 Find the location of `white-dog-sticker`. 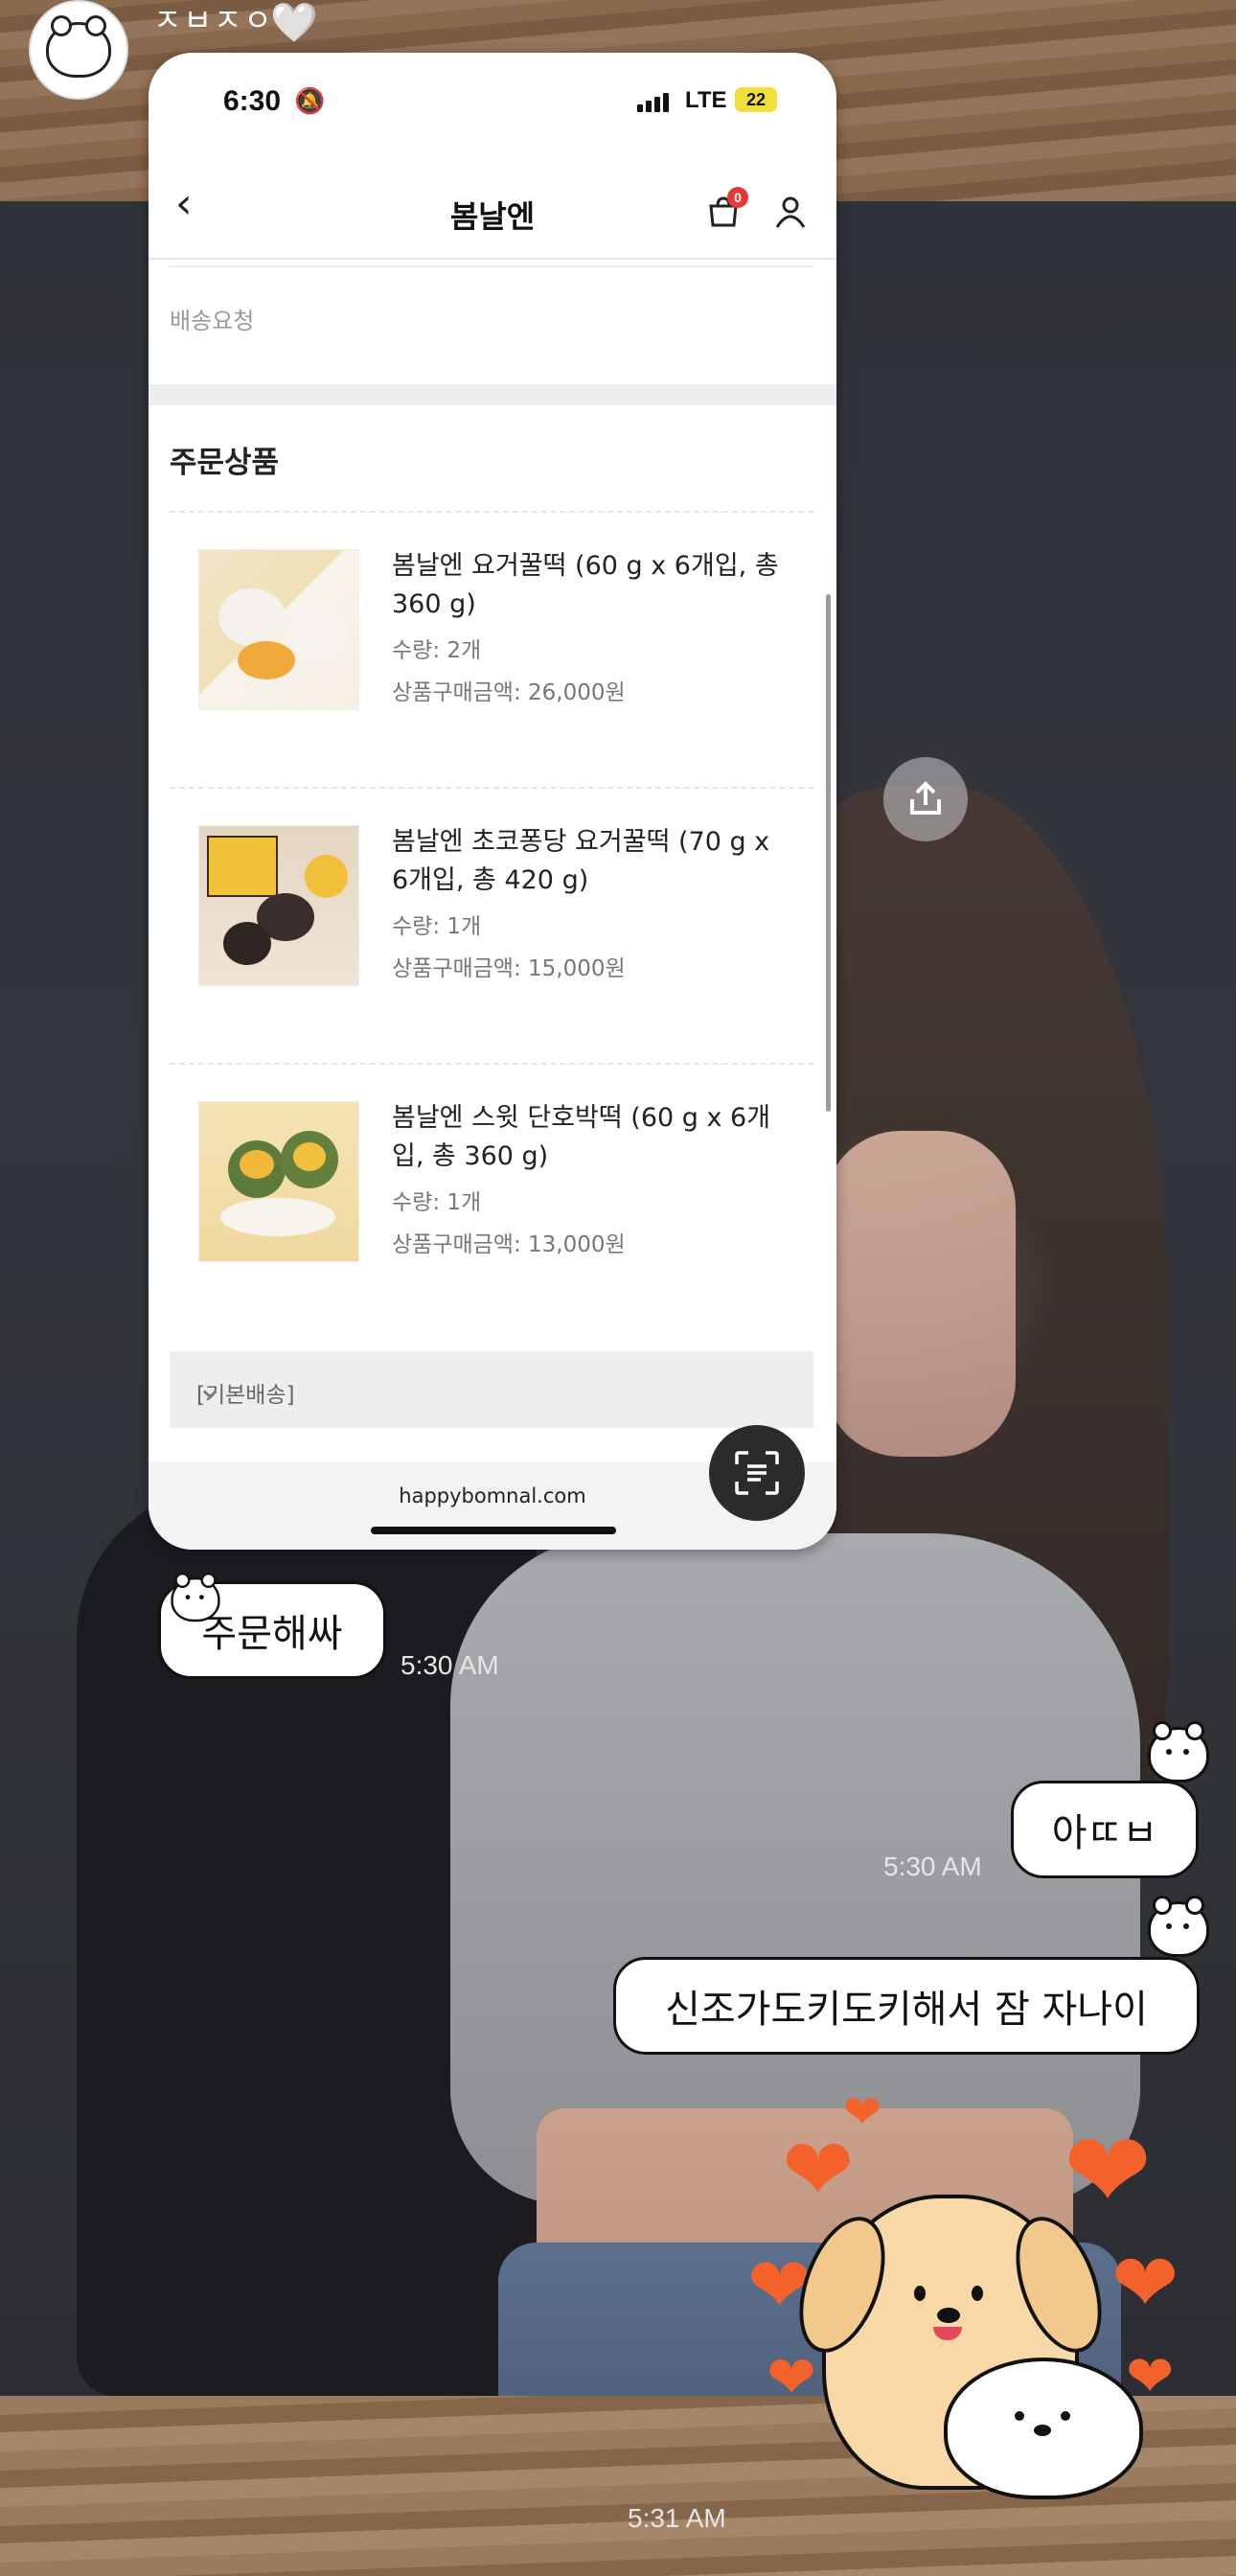

white-dog-sticker is located at coordinates (1043, 2428).